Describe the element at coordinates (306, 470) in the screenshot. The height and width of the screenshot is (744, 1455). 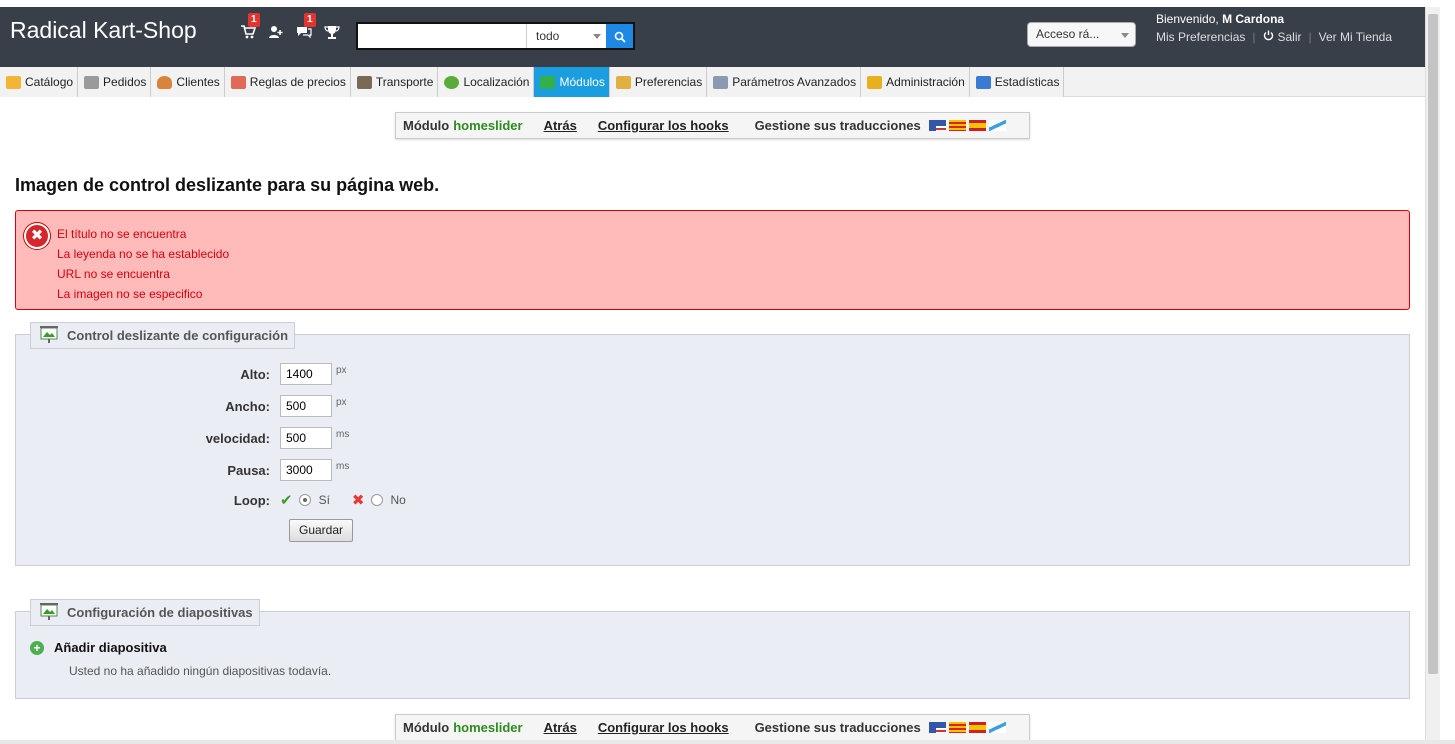
I see `pause-input` at that location.